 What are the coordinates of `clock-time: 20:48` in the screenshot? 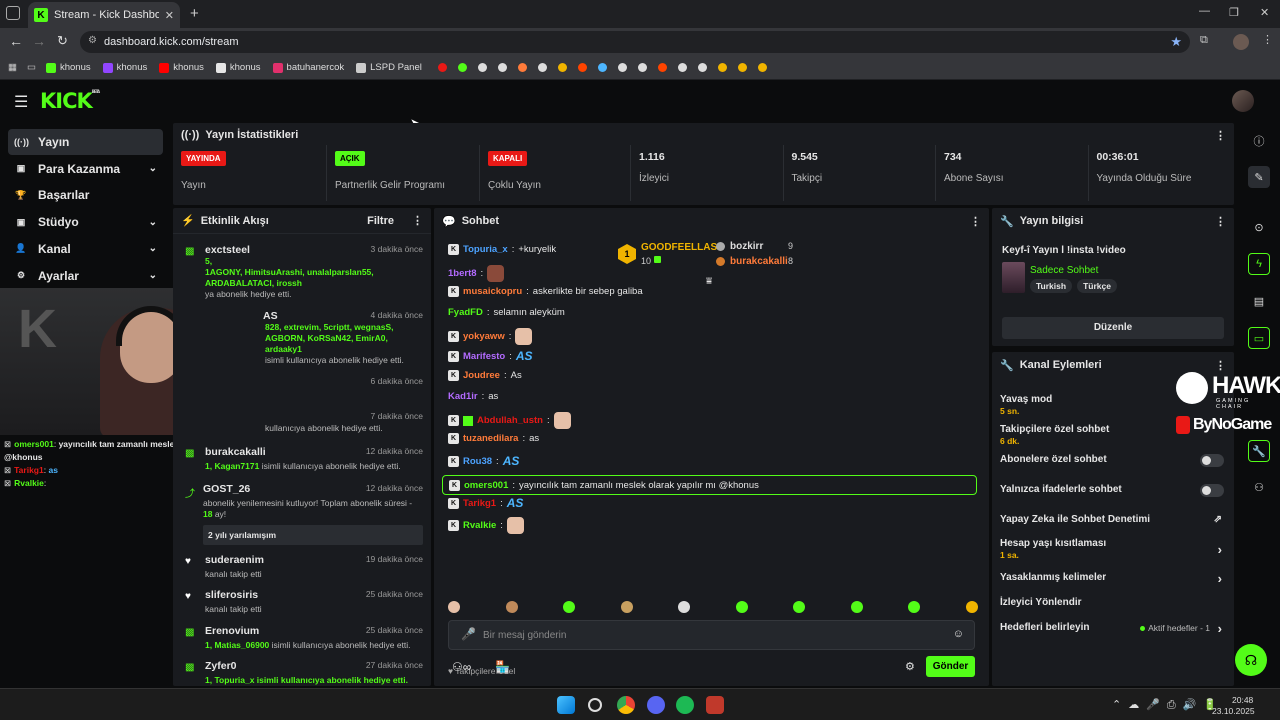 It's located at (1242, 700).